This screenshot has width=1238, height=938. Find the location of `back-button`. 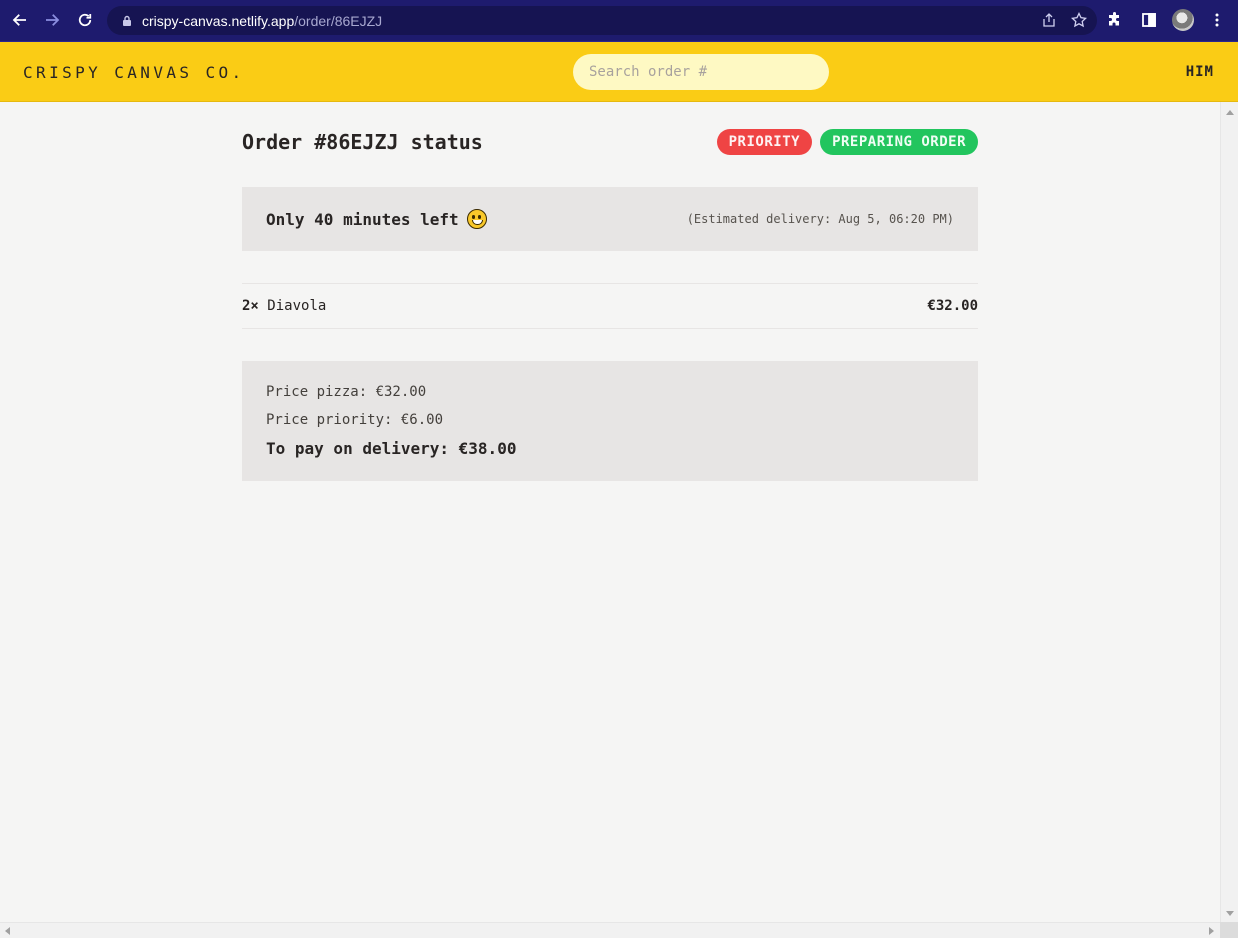

back-button is located at coordinates (20, 20).